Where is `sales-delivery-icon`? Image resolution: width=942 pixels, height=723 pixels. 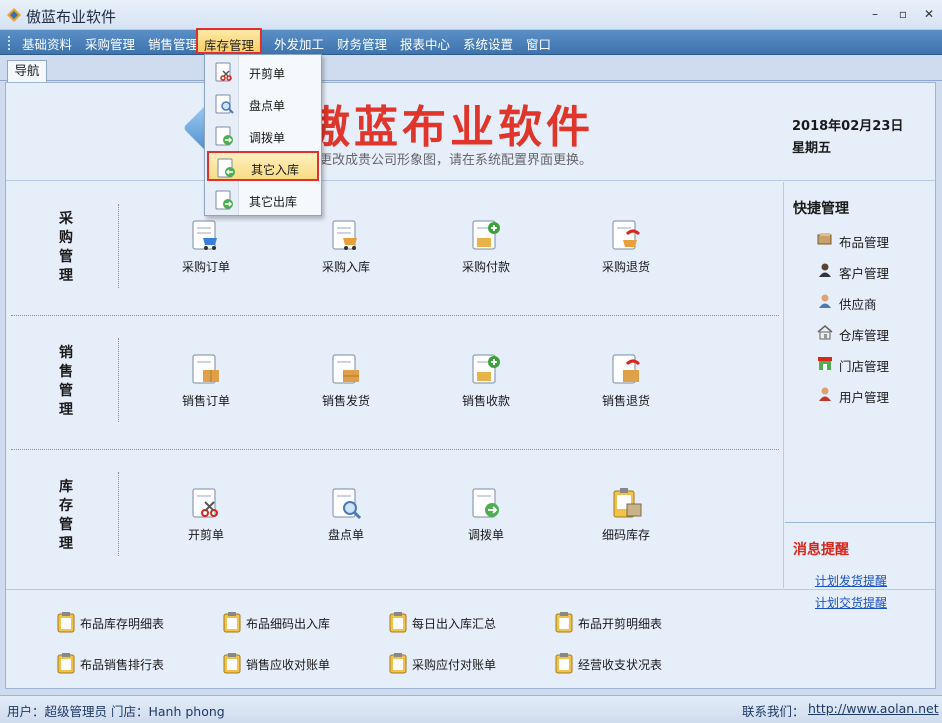 sales-delivery-icon is located at coordinates (345, 369).